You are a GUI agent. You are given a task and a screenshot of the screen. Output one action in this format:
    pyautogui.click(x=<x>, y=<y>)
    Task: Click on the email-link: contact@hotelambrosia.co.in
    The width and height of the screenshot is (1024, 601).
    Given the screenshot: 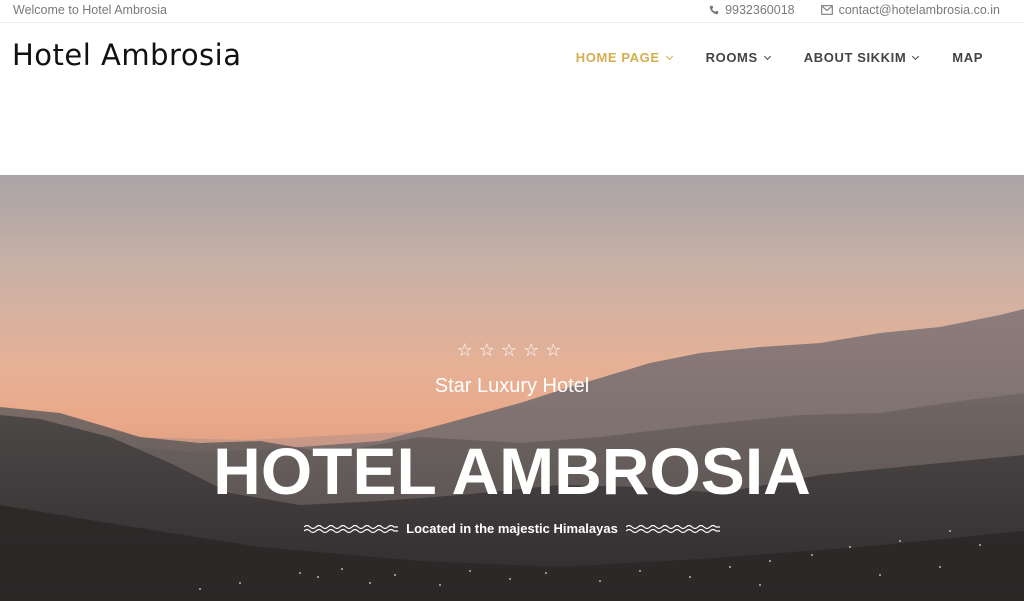 What is the action you would take?
    pyautogui.click(x=910, y=10)
    